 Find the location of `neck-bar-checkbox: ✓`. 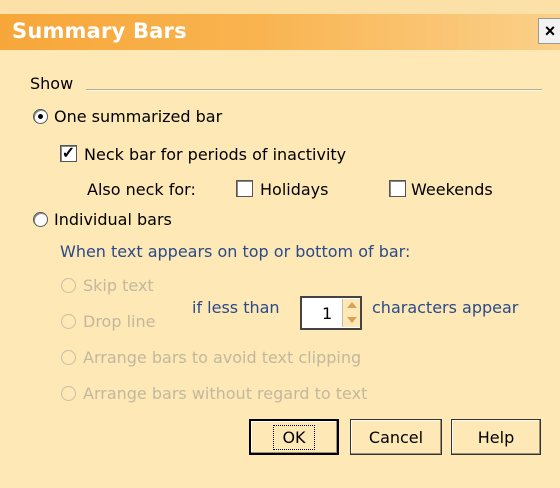

neck-bar-checkbox: ✓ is located at coordinates (68, 153).